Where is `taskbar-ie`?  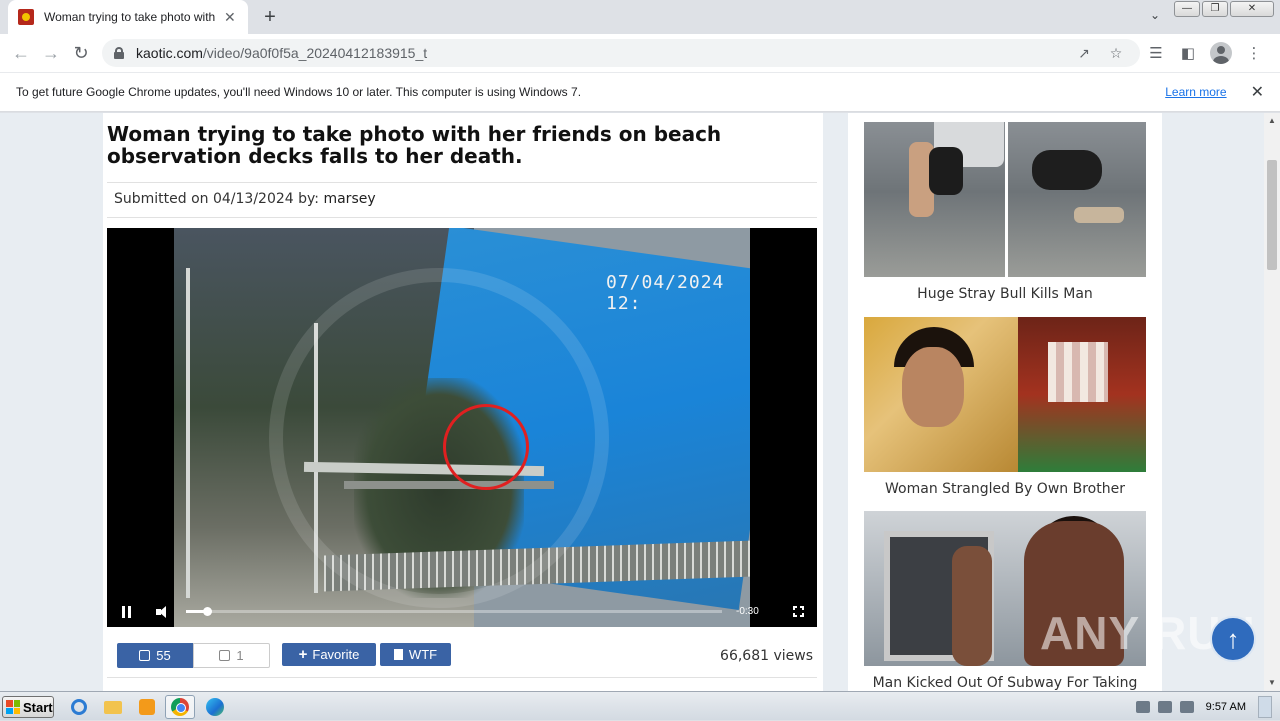
taskbar-ie is located at coordinates (79, 707).